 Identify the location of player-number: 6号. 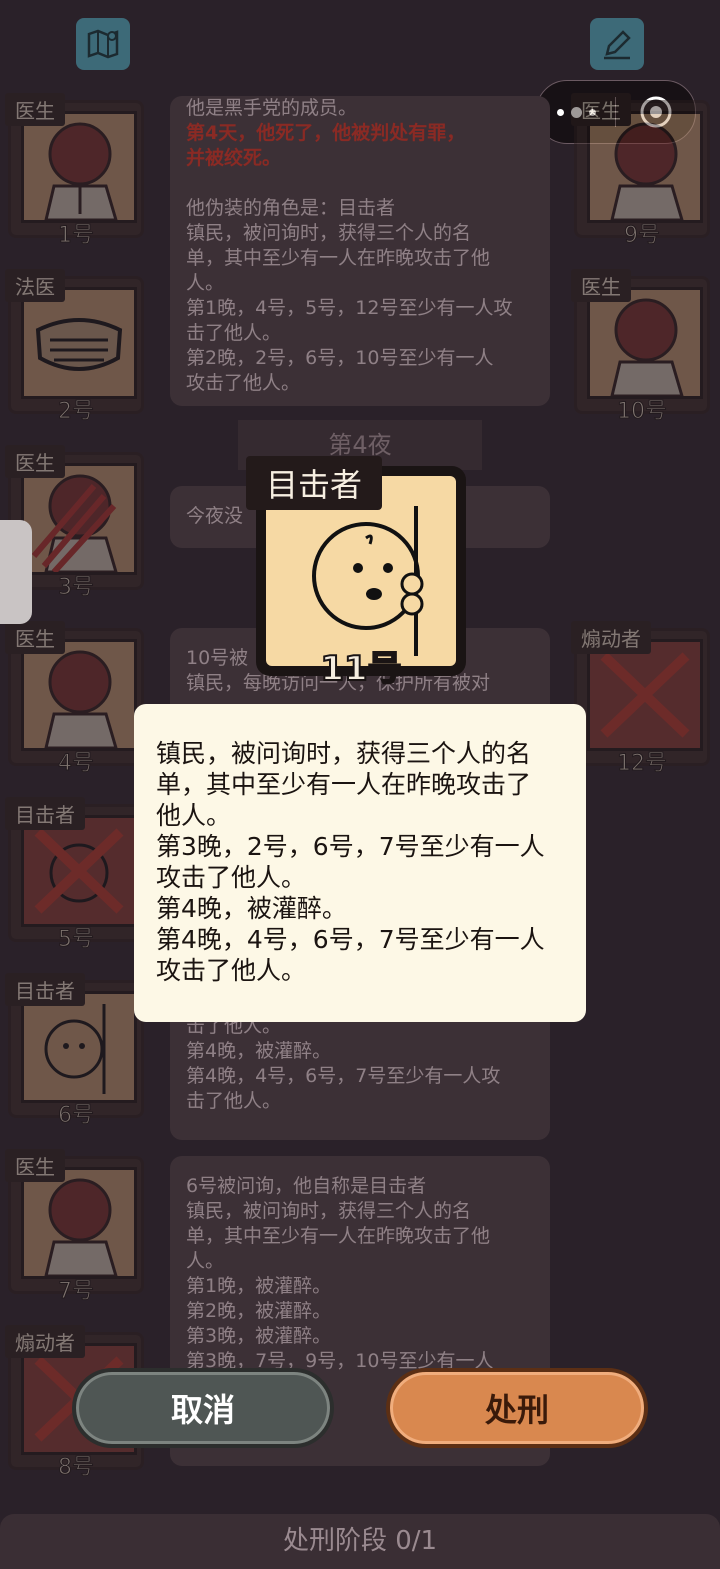
(76, 1116).